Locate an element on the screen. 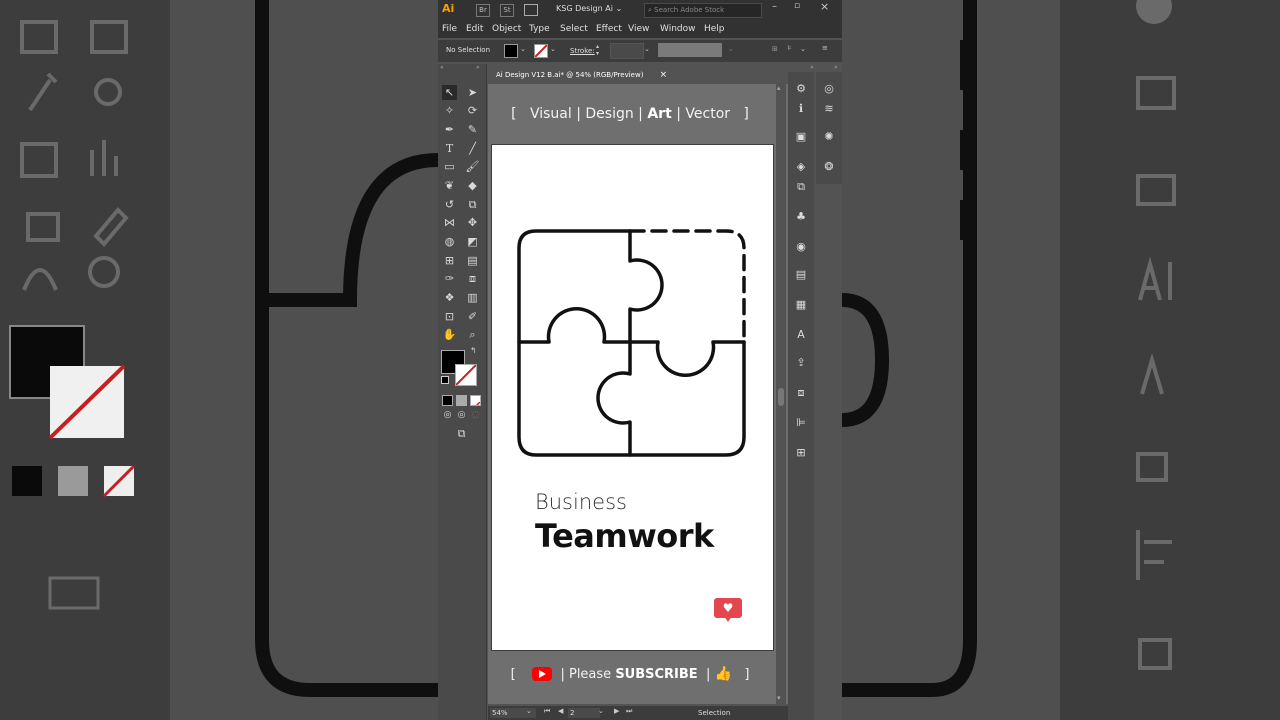  appearance-icon: ◉ is located at coordinates (801, 247).